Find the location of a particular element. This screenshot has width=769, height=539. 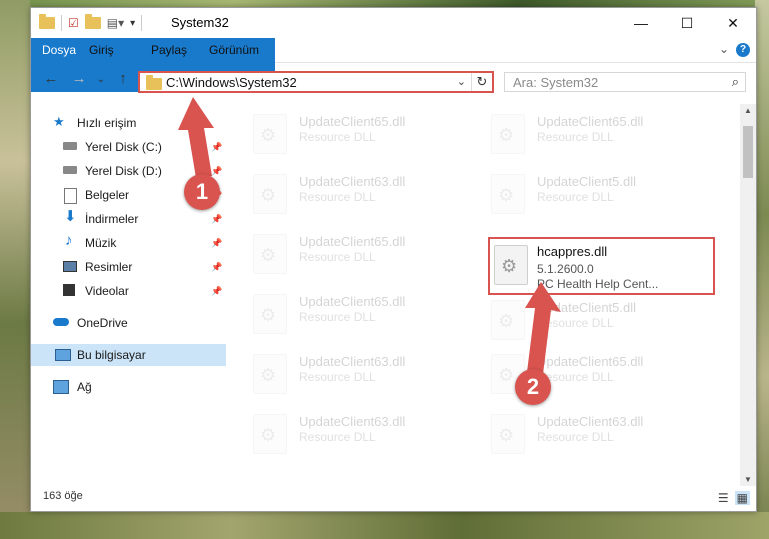

sidebar-item-local-disk-c: Yerel Disk (C:) 📌 is located at coordinates (128, 147).